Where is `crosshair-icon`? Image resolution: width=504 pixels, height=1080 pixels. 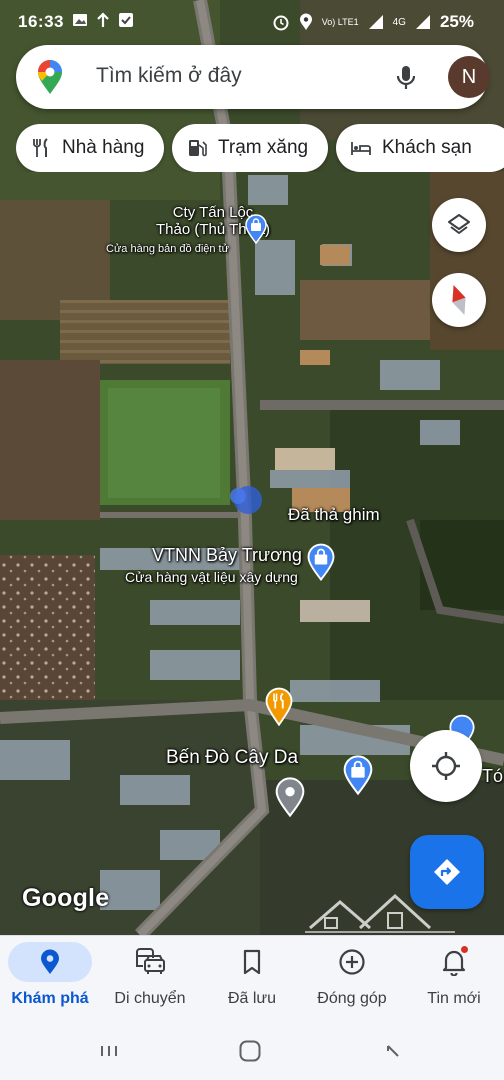
crosshair-icon is located at coordinates (446, 766).